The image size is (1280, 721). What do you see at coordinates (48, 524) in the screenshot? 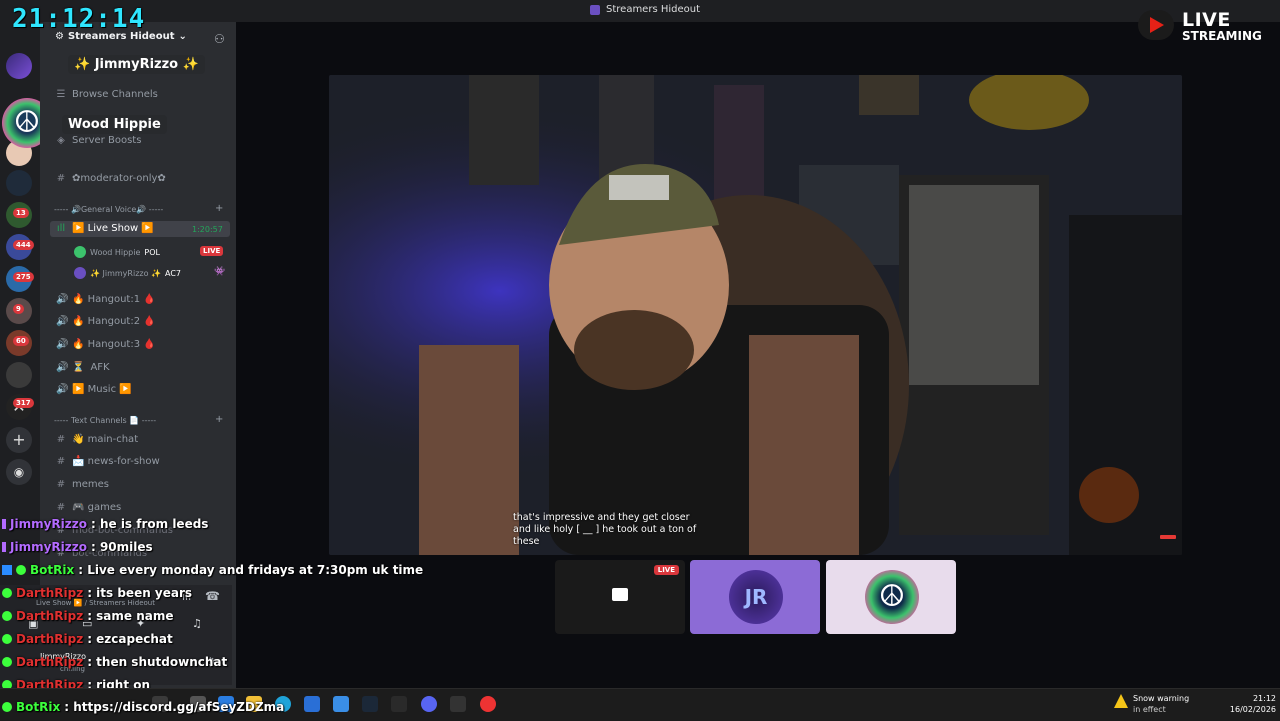
I see `chat-user: JimmyRizzo` at bounding box center [48, 524].